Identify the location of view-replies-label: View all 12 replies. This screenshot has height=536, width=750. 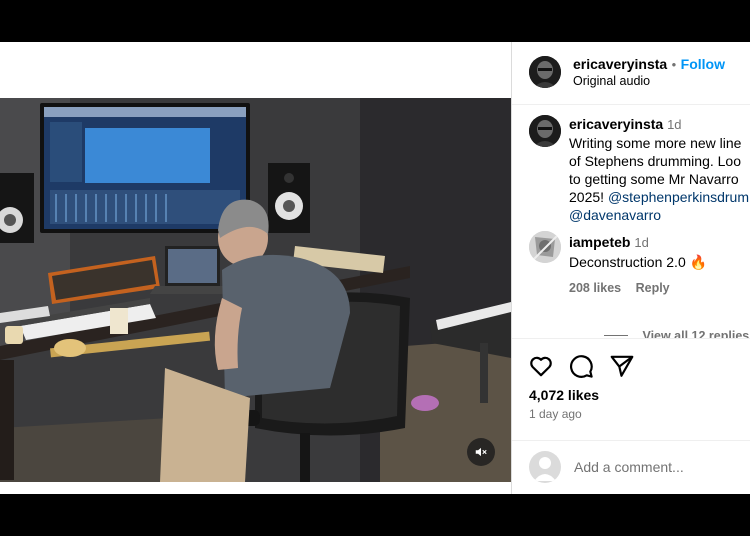
(695, 333).